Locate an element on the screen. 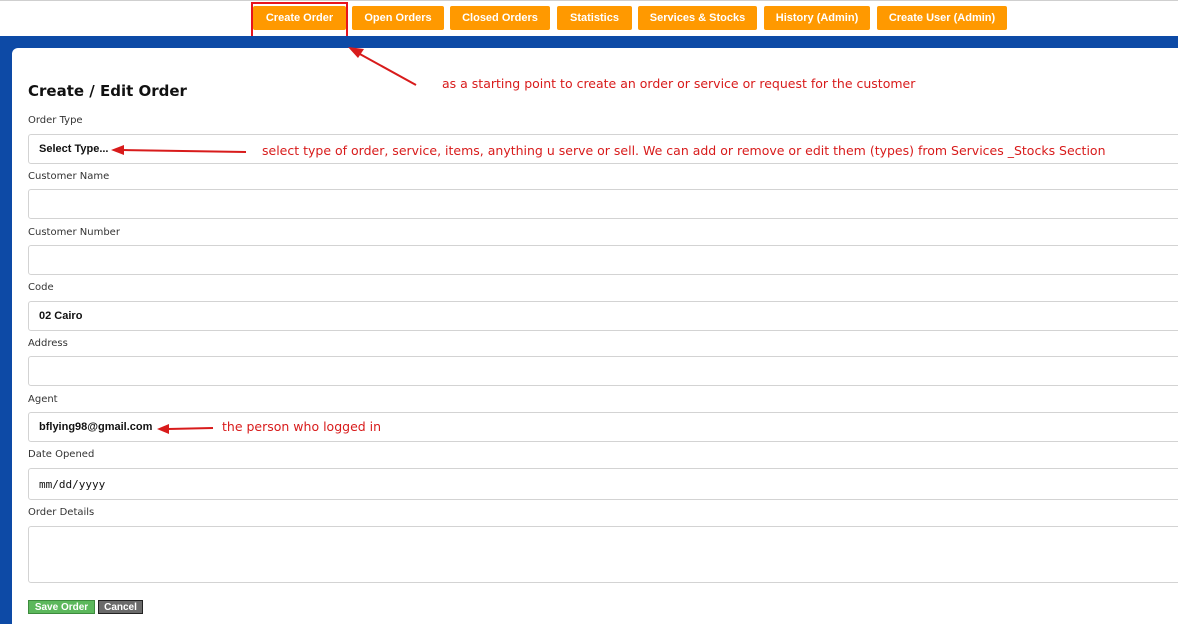  order-details-textarea is located at coordinates (603, 554).